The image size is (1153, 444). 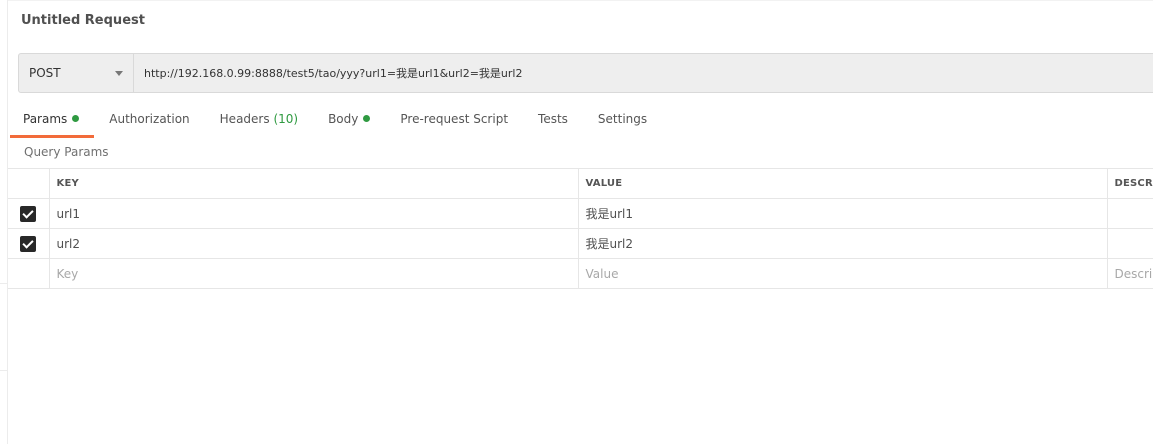 I want to click on tab-body: Body, so click(x=349, y=122).